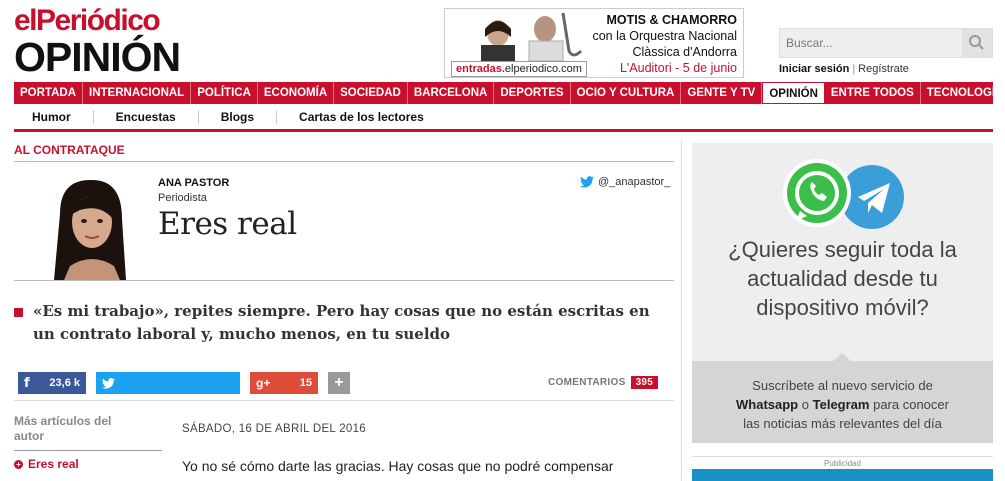 The image size is (1005, 481). What do you see at coordinates (625, 182) in the screenshot?
I see `author-twitter-link: @_anapastor_` at bounding box center [625, 182].